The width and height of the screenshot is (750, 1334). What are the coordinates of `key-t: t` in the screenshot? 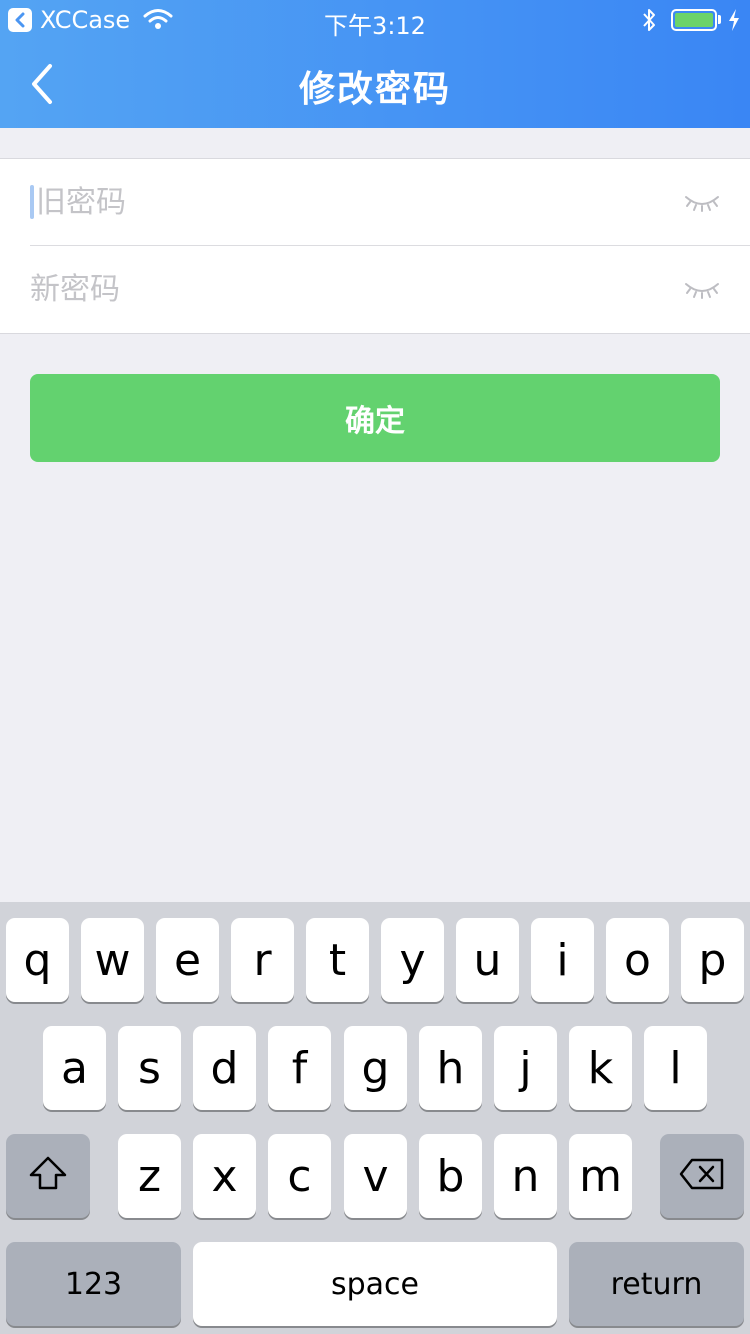 It's located at (337, 960).